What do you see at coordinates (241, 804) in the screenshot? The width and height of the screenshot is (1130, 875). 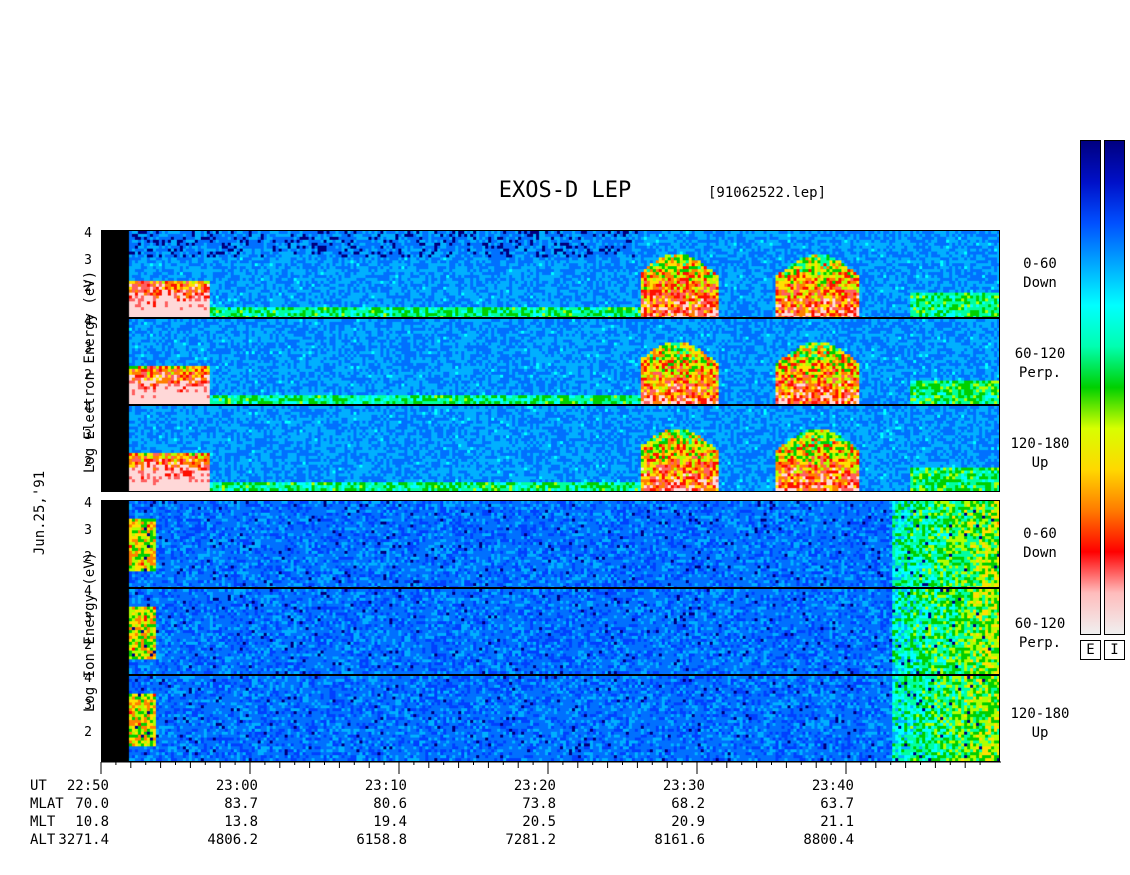 I see `x-value: 83.7` at bounding box center [241, 804].